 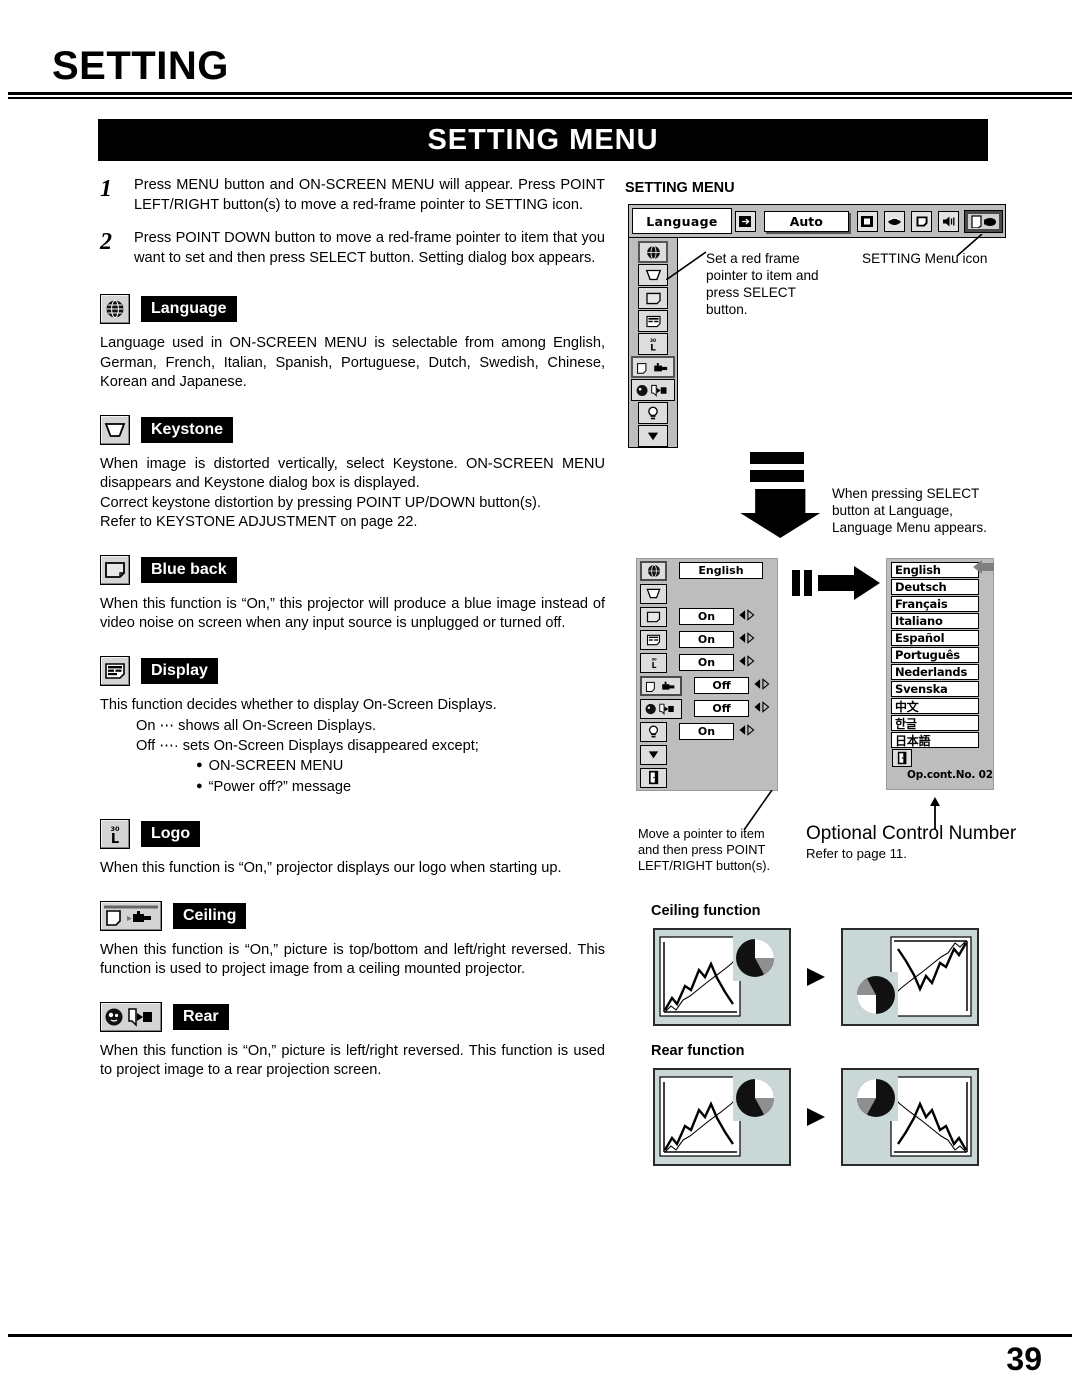 What do you see at coordinates (935, 570) in the screenshot?
I see `language-item: English` at bounding box center [935, 570].